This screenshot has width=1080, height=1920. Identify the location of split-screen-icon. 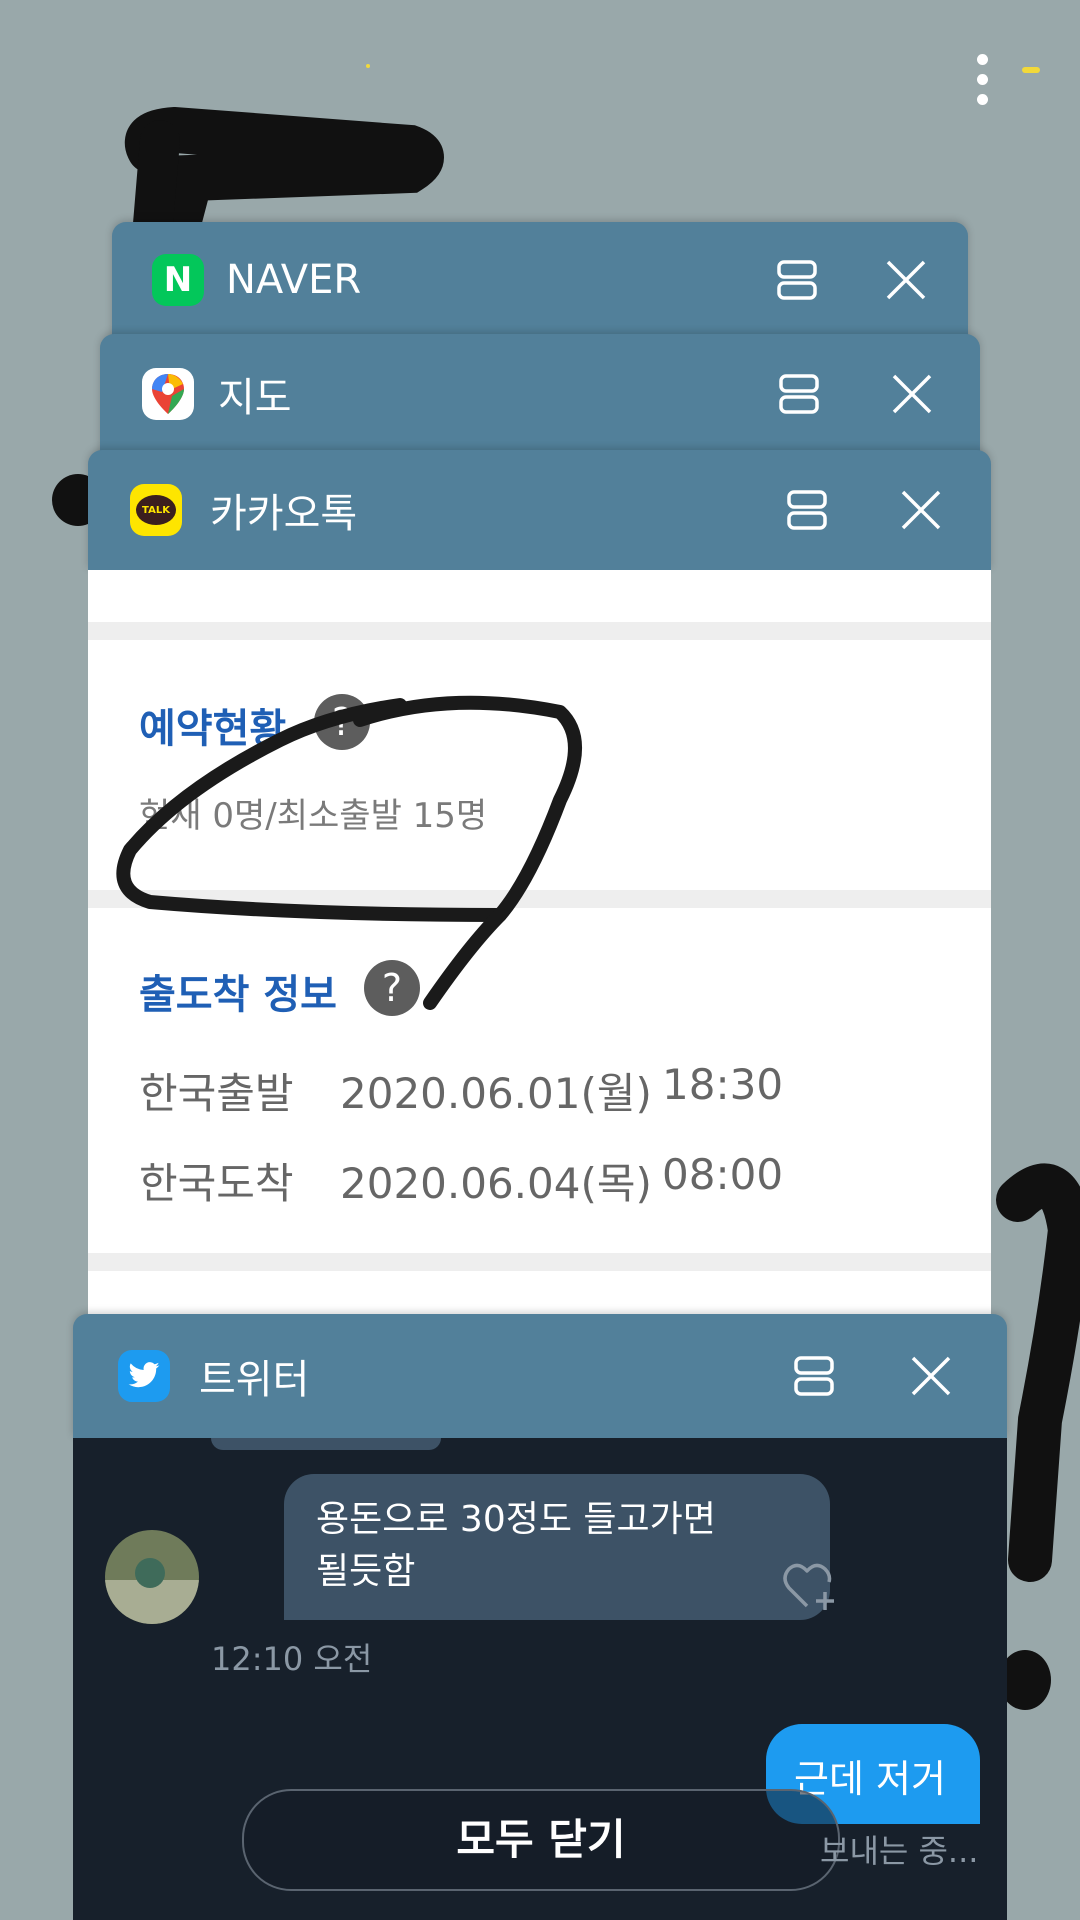
(815, 1376).